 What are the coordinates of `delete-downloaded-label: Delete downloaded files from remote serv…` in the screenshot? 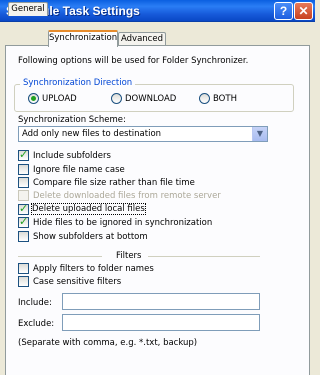 It's located at (127, 196).